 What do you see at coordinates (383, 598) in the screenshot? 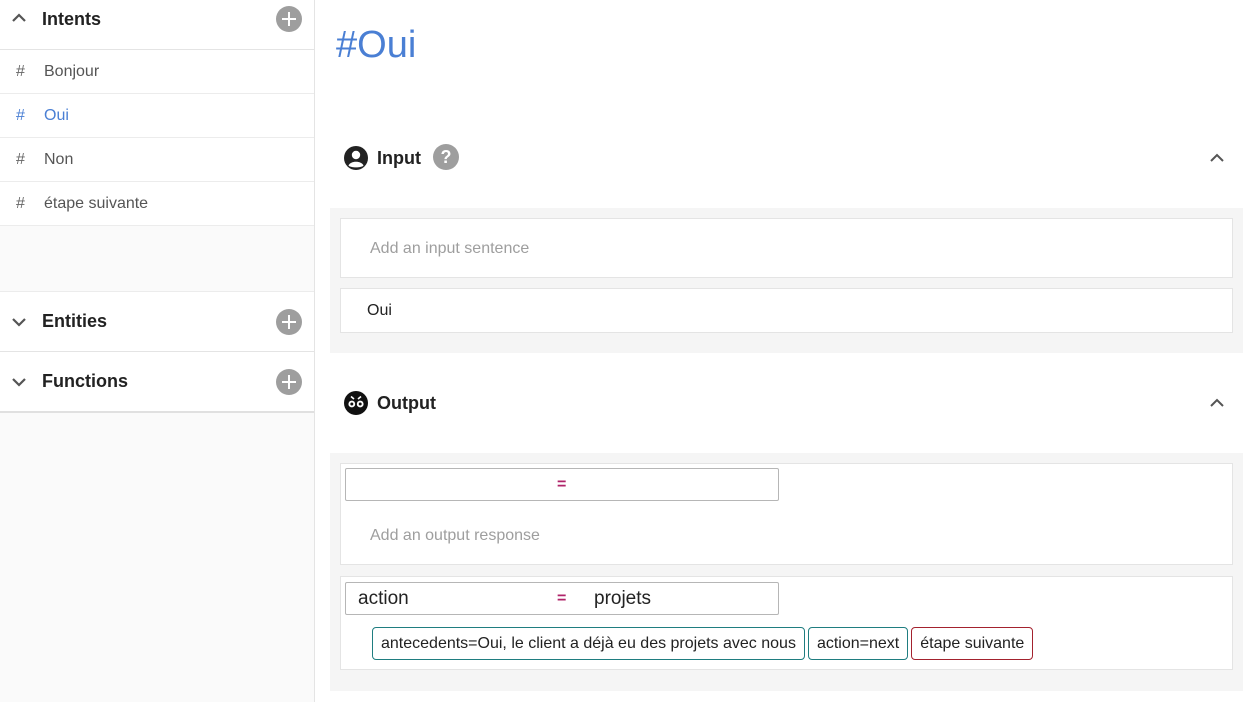
I see `assignment-variable: action` at bounding box center [383, 598].